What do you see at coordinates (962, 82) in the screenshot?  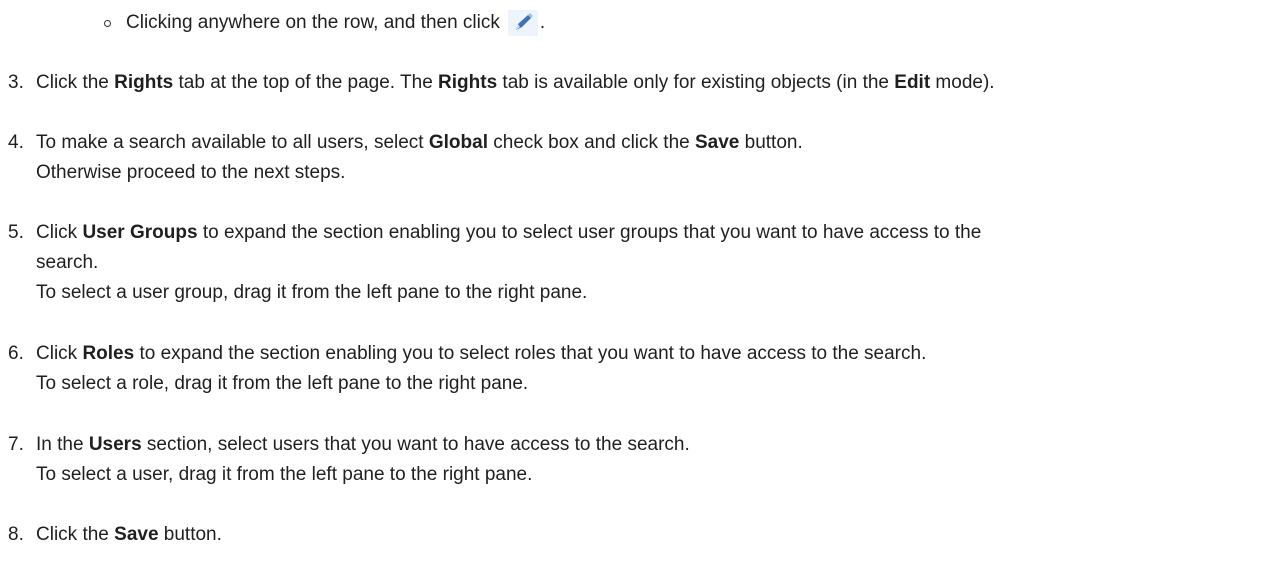 I see `text-run: mode).` at bounding box center [962, 82].